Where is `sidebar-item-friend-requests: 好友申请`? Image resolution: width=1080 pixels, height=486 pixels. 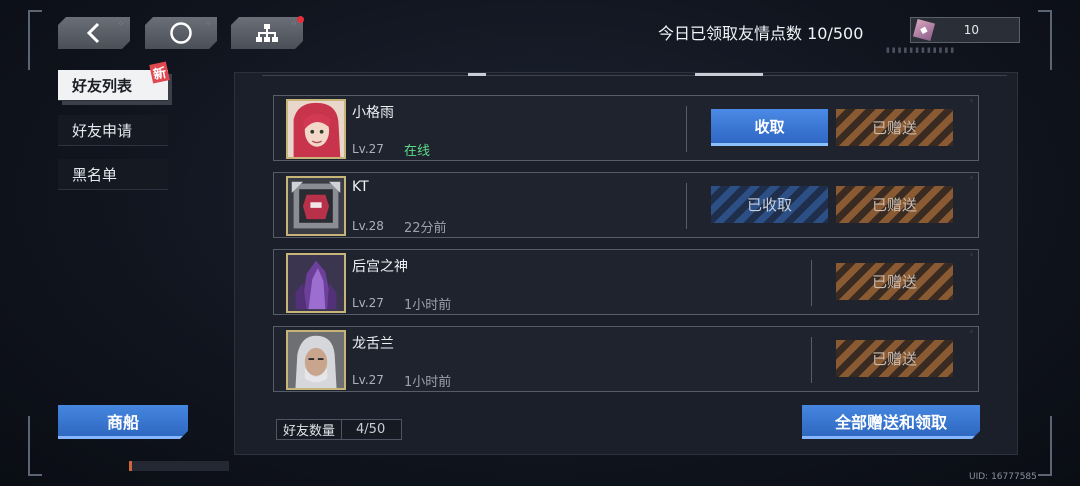
sidebar-item-friend-requests: 好友申请 is located at coordinates (113, 130).